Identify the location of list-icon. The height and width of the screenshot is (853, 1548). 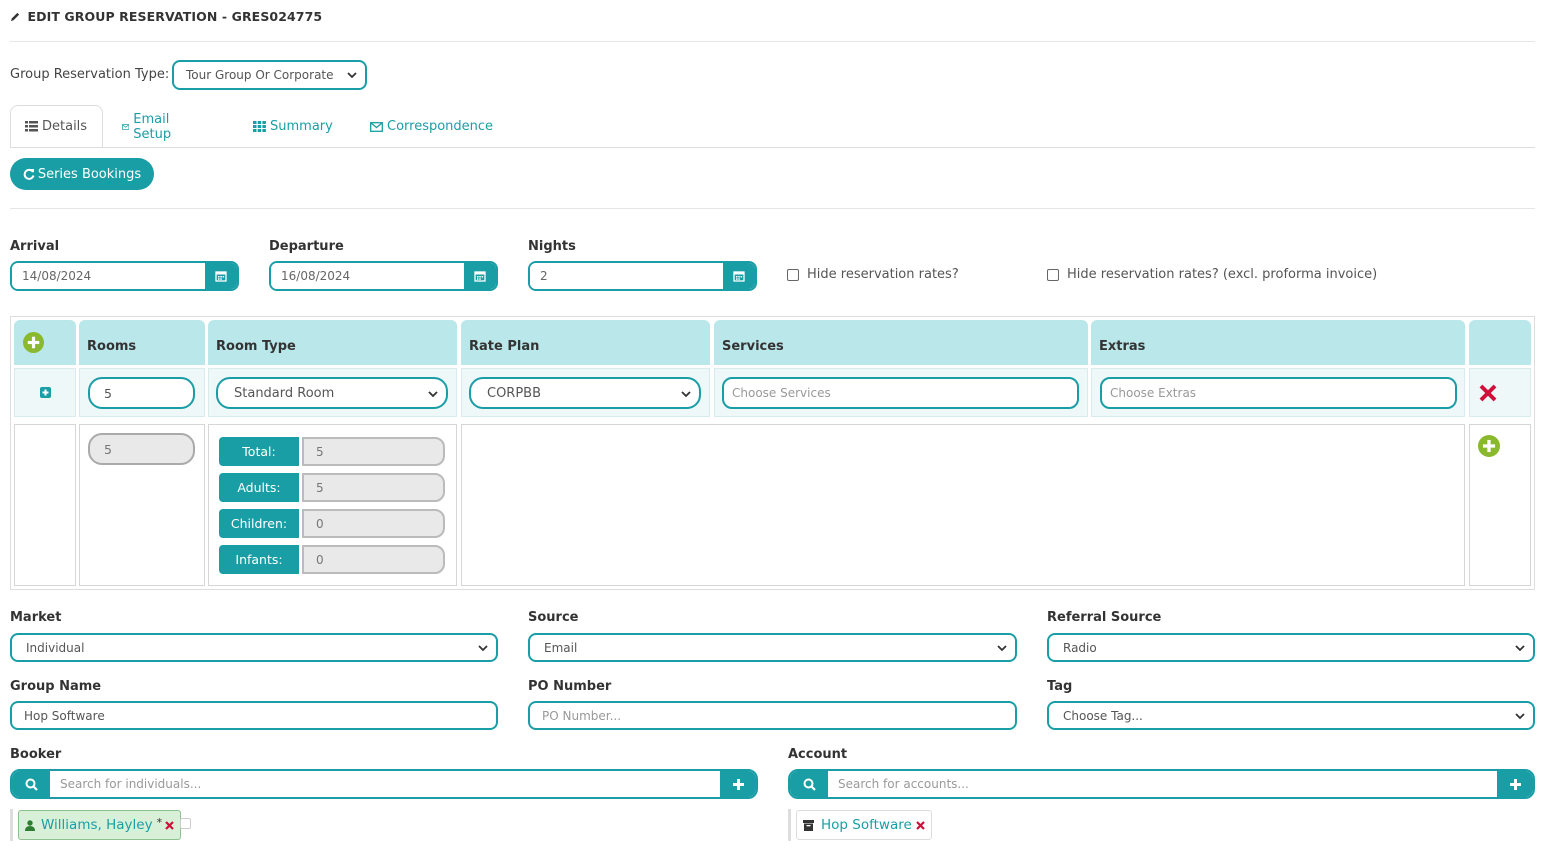
(31, 126).